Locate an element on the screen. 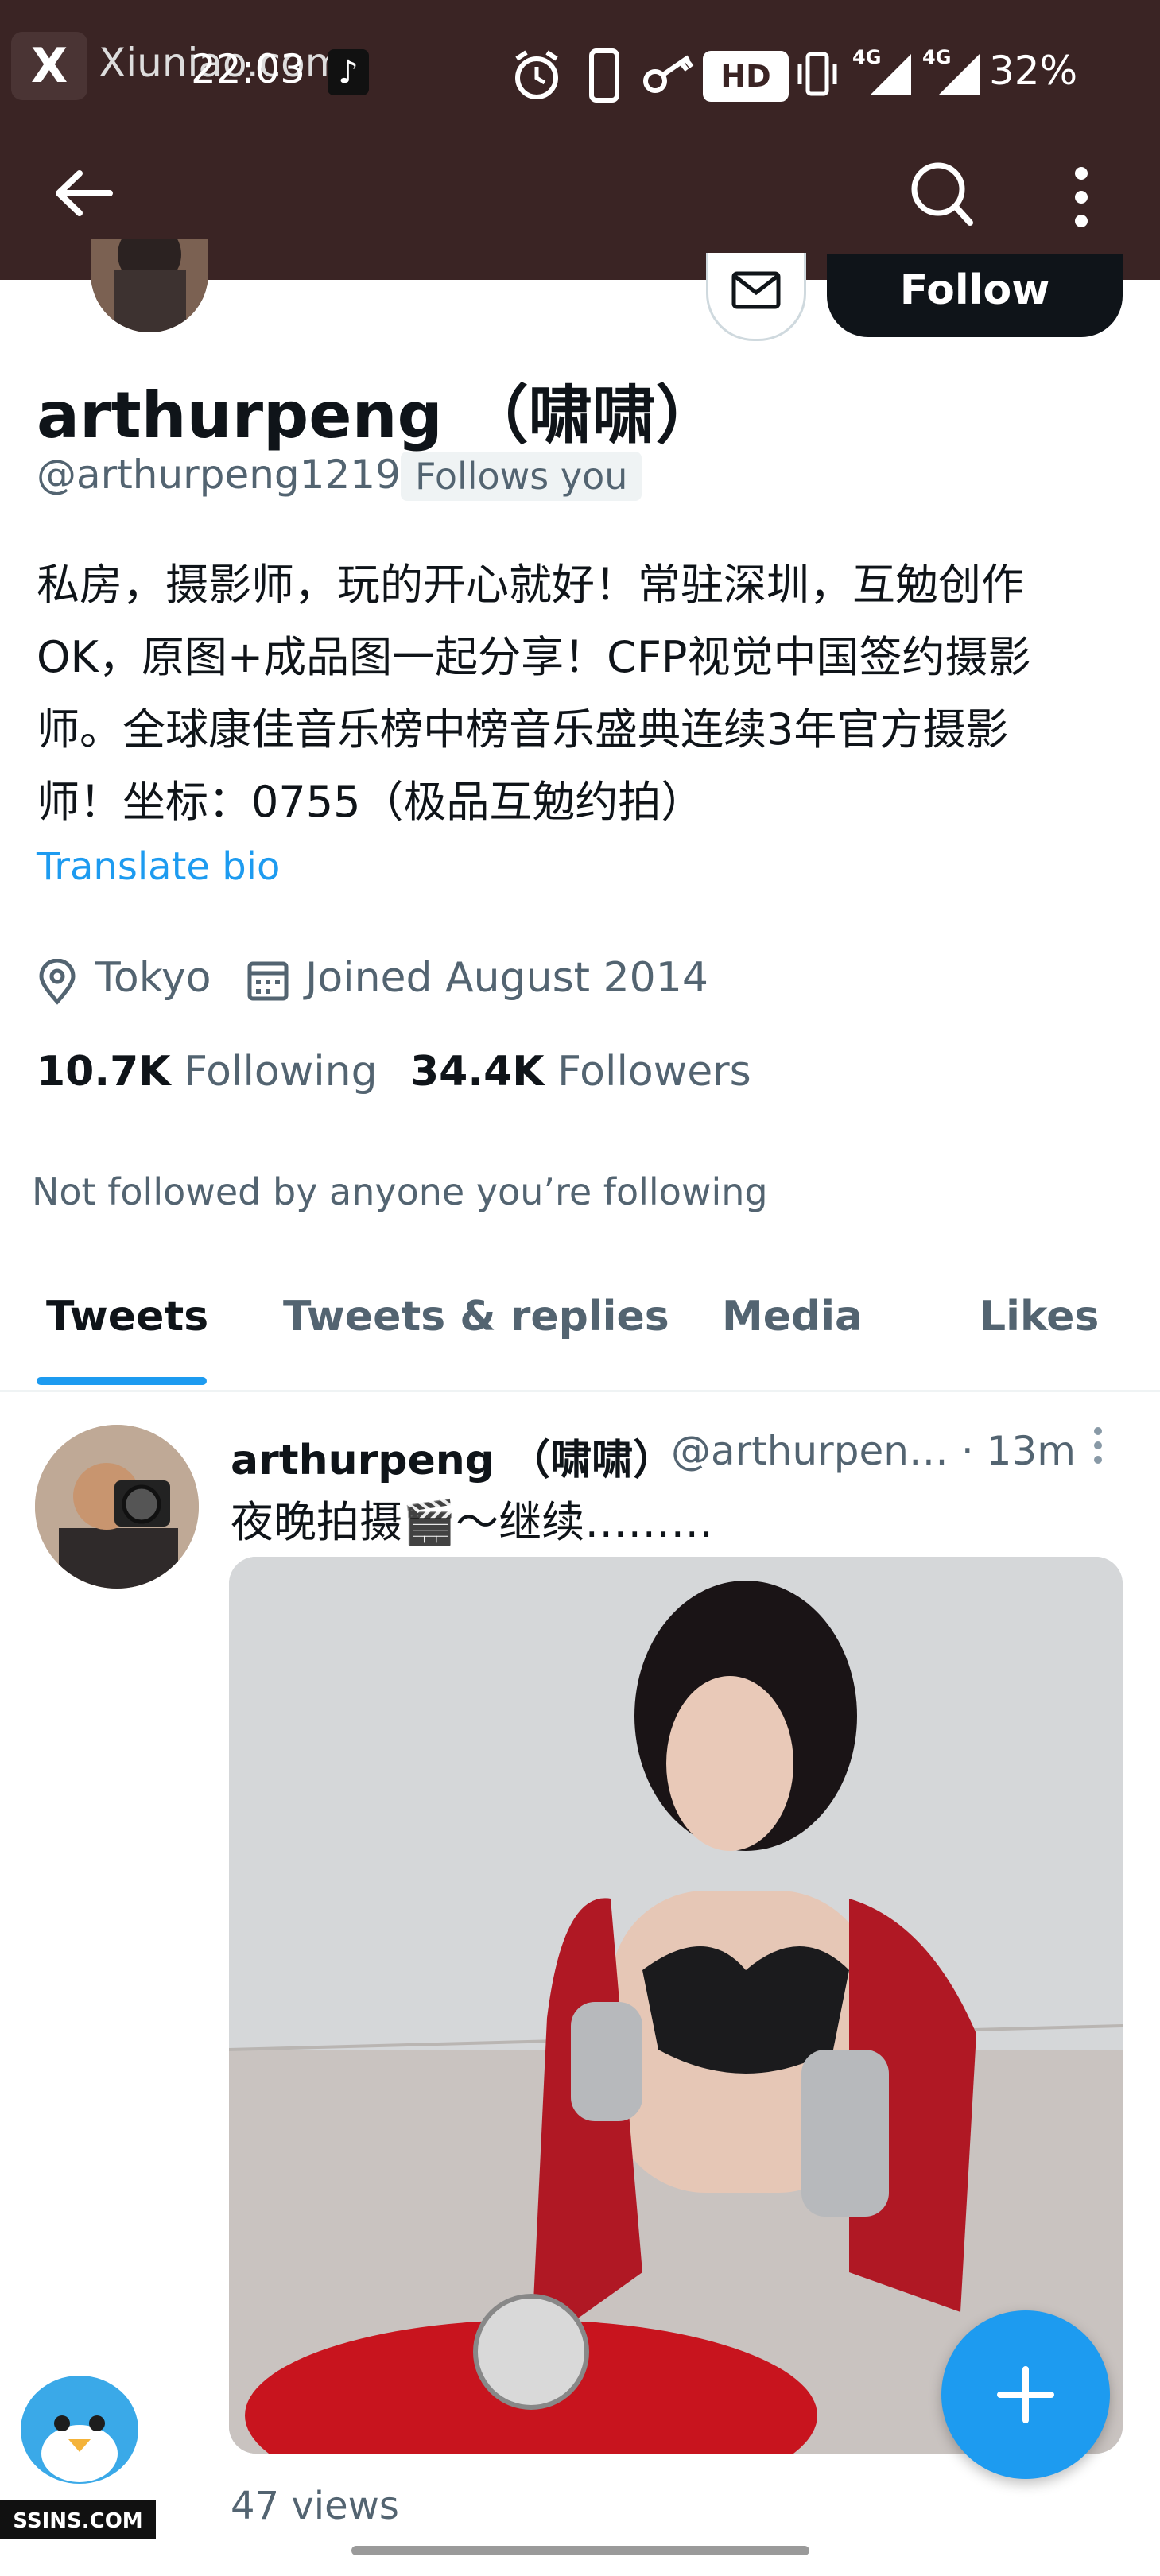 The height and width of the screenshot is (2576, 1160). profile-joined: Joined August 2014 is located at coordinates (507, 978).